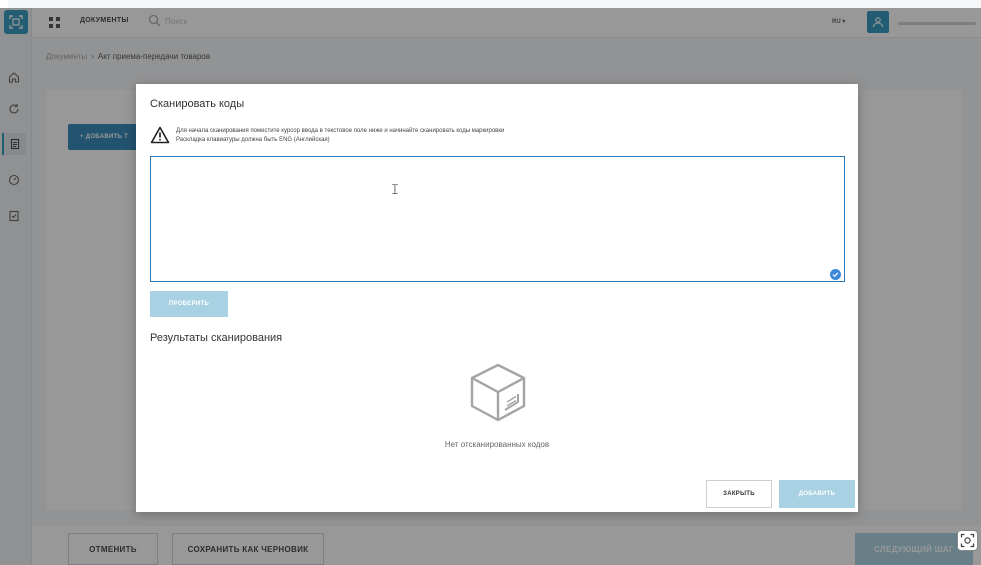 This screenshot has height=565, width=981. I want to click on scan-fab-icon, so click(967, 540).